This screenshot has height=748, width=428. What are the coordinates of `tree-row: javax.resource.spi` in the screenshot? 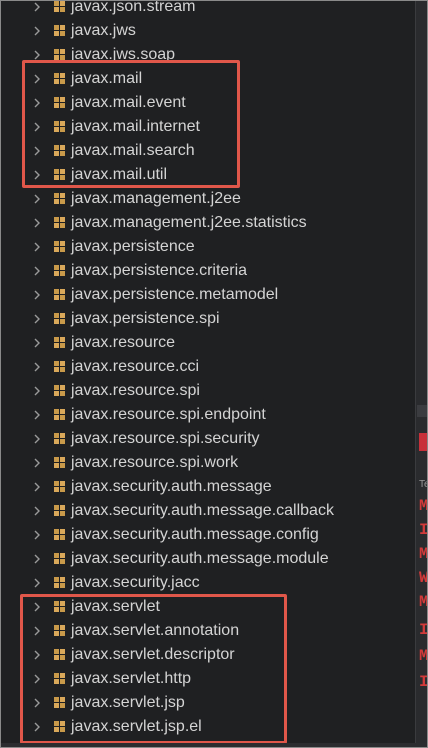 It's located at (208, 391).